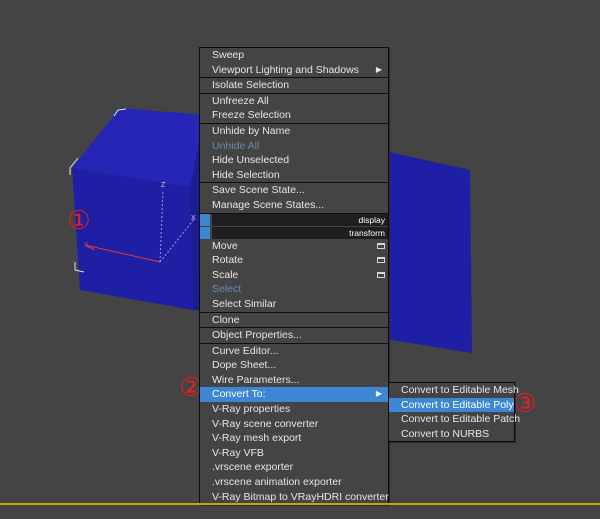  I want to click on menu-item-label: Convert To:, so click(239, 394).